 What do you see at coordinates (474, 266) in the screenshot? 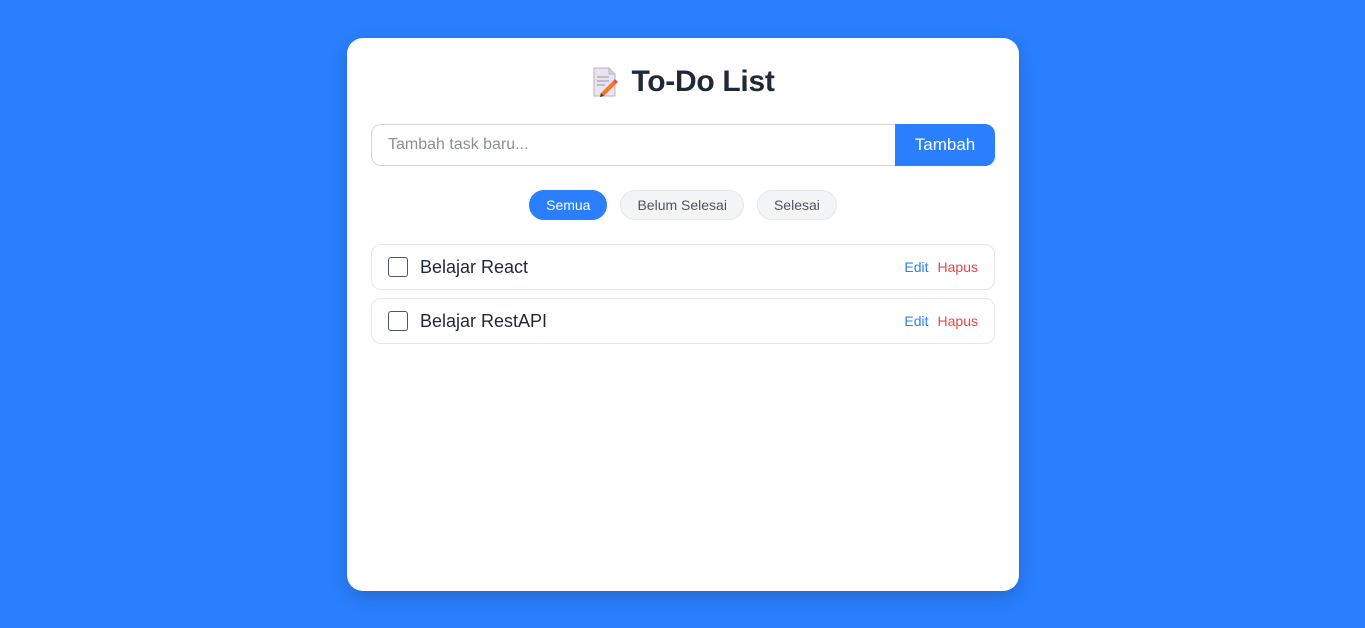
I see `task-text: Belajar React` at bounding box center [474, 266].